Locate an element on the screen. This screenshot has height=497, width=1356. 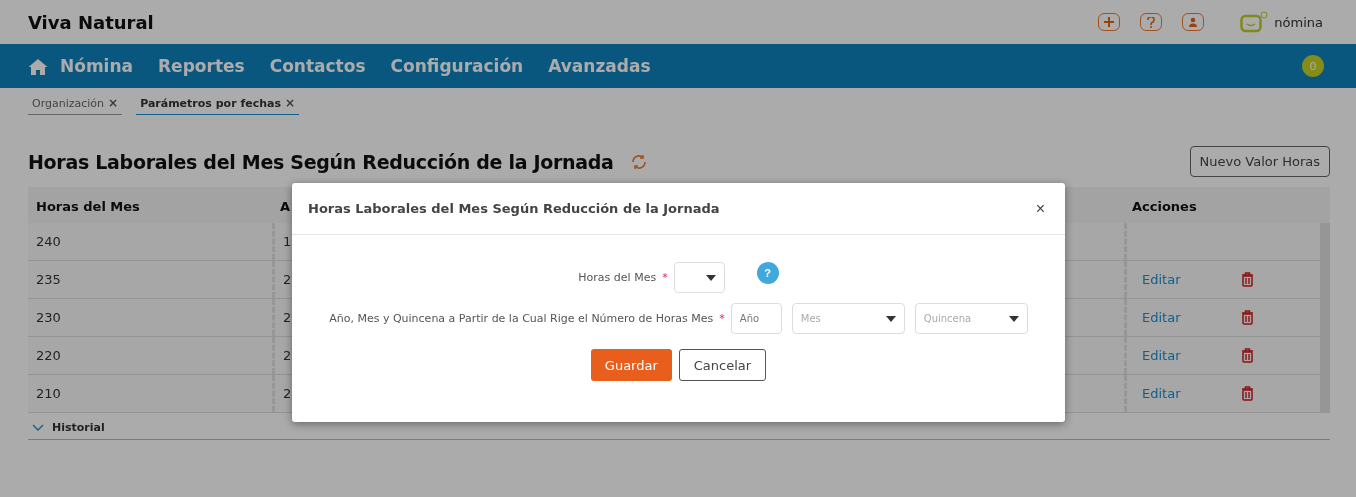
modal-title: Horas Laborales del Mes Según Reducción de la Jornada is located at coordinates (514, 208).